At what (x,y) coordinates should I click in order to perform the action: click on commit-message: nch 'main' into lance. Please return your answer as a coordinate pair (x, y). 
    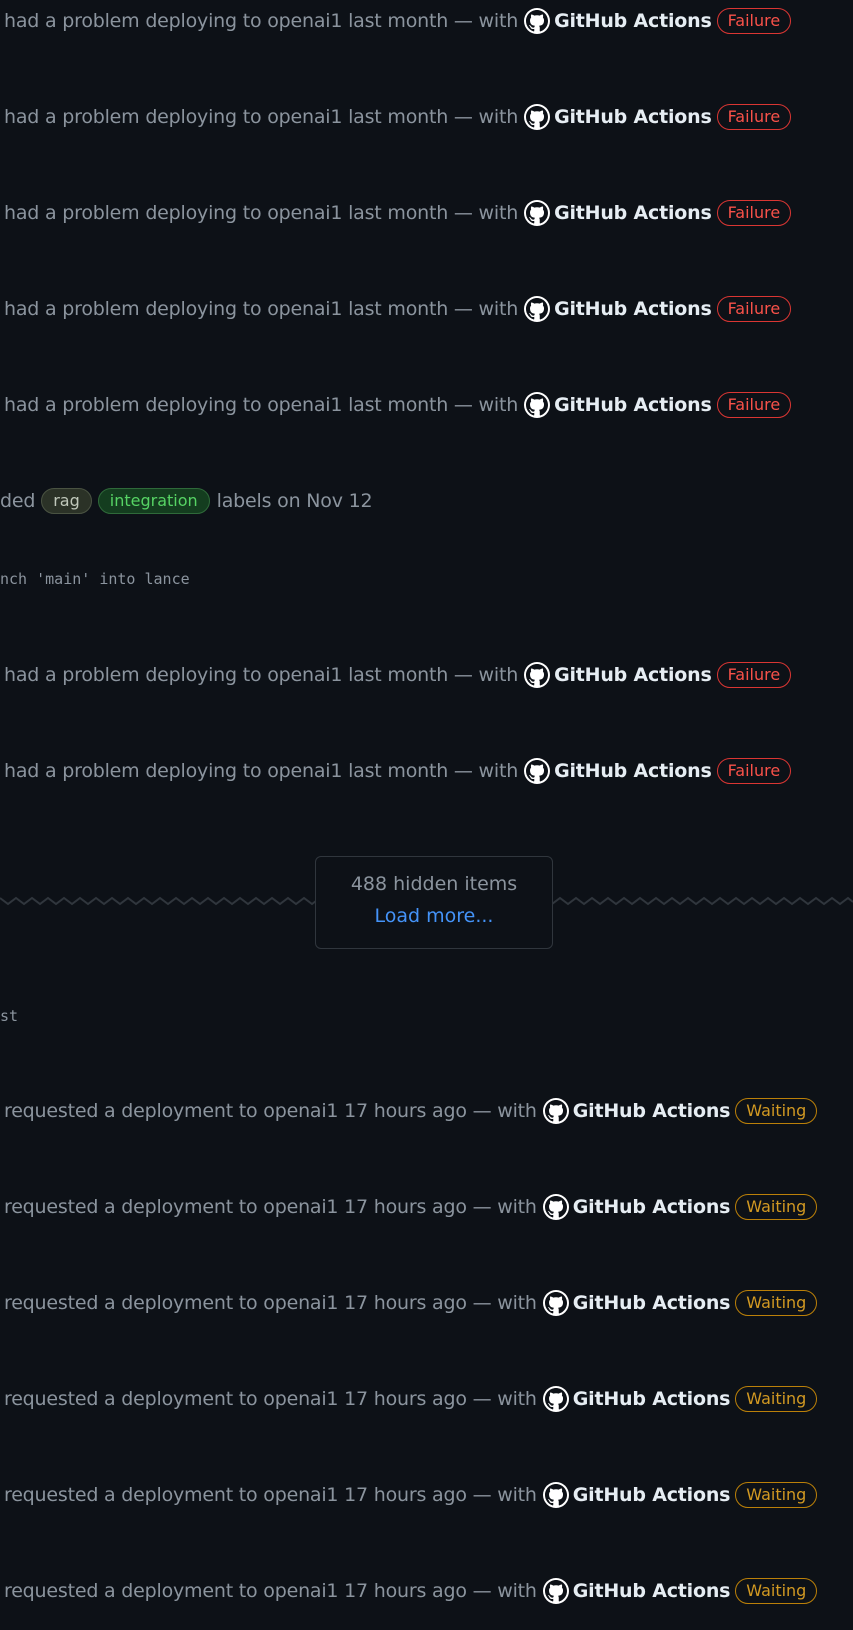
    Looking at the image, I should click on (95, 579).